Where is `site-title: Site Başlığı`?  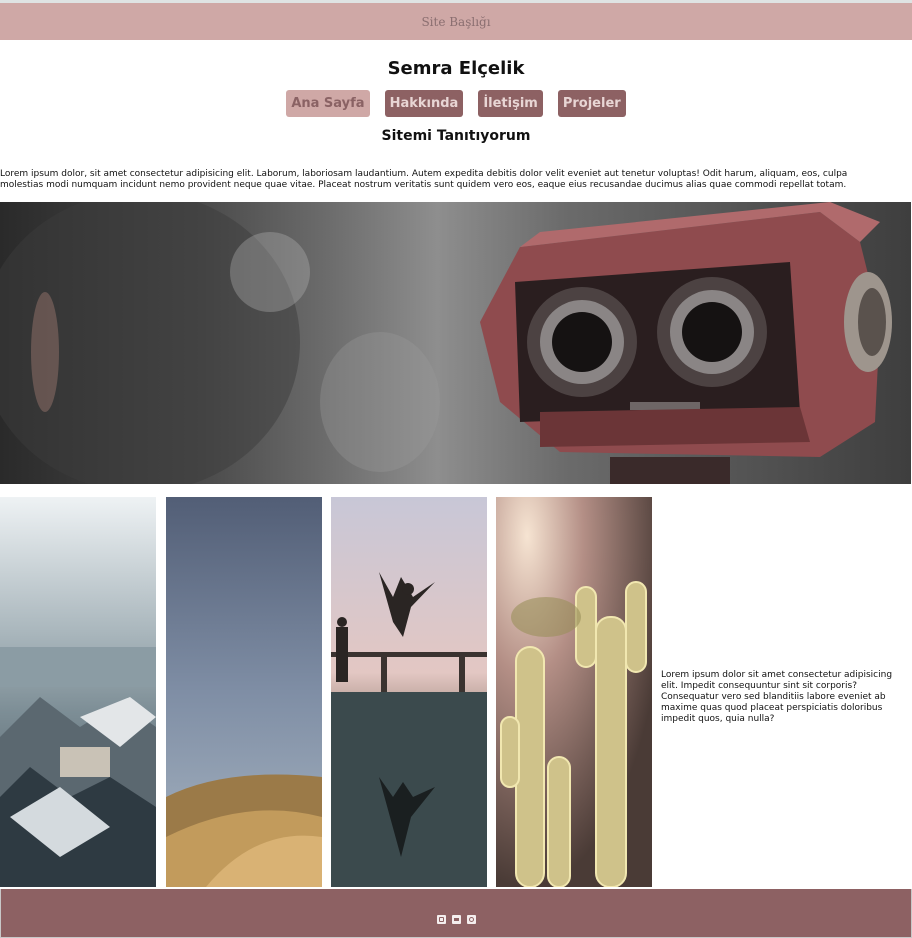
site-title: Site Başlığı is located at coordinates (456, 21).